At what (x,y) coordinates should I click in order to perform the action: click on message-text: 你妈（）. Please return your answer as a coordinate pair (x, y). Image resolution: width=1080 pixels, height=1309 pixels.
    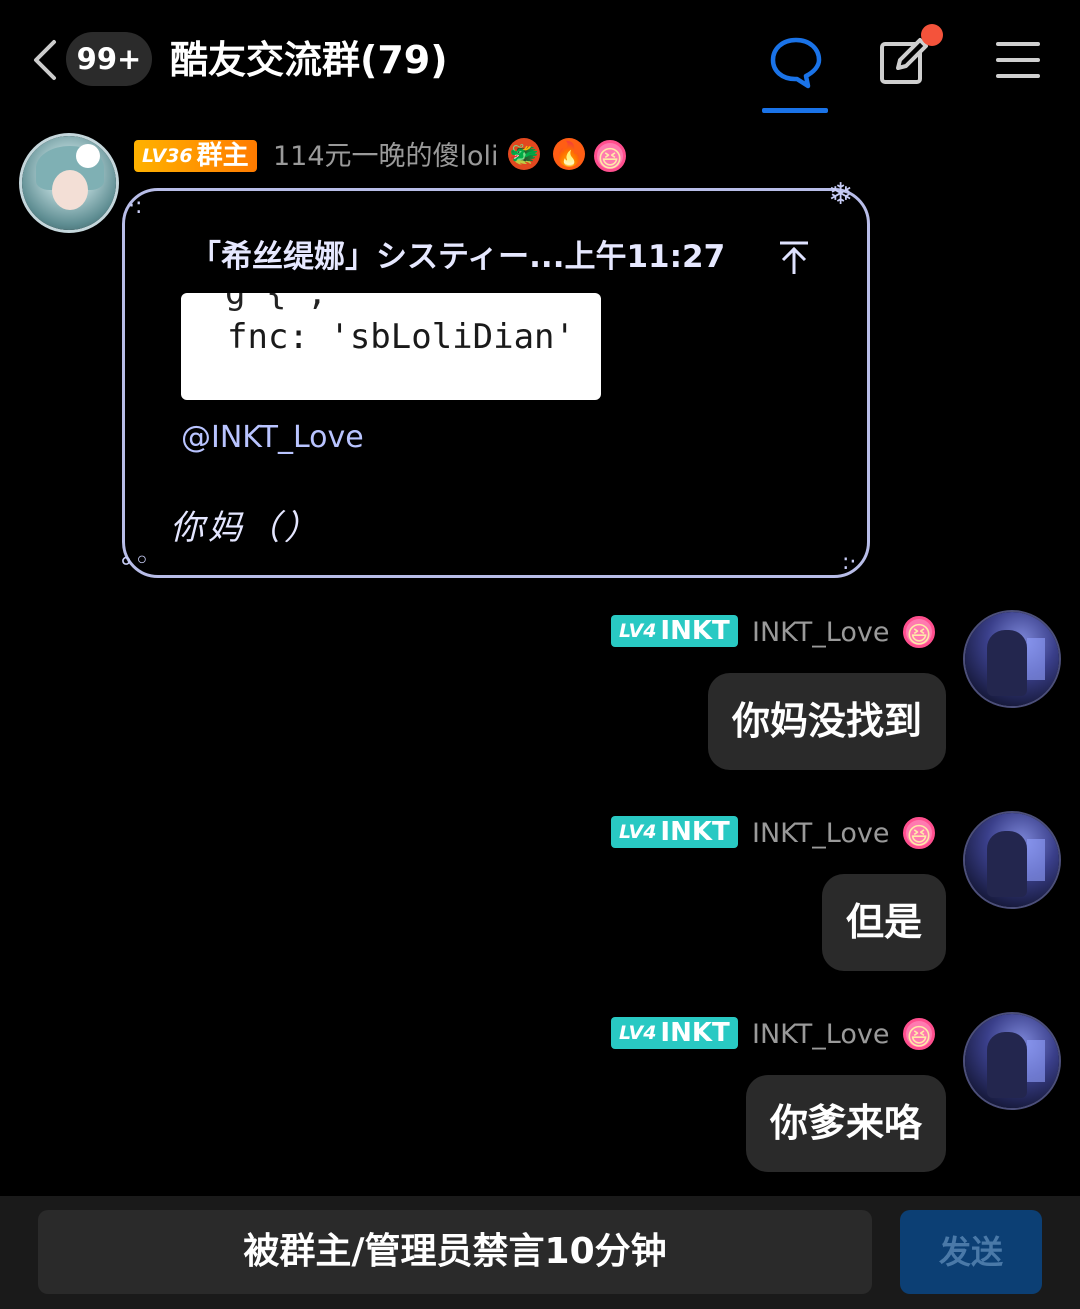
    Looking at the image, I should click on (246, 528).